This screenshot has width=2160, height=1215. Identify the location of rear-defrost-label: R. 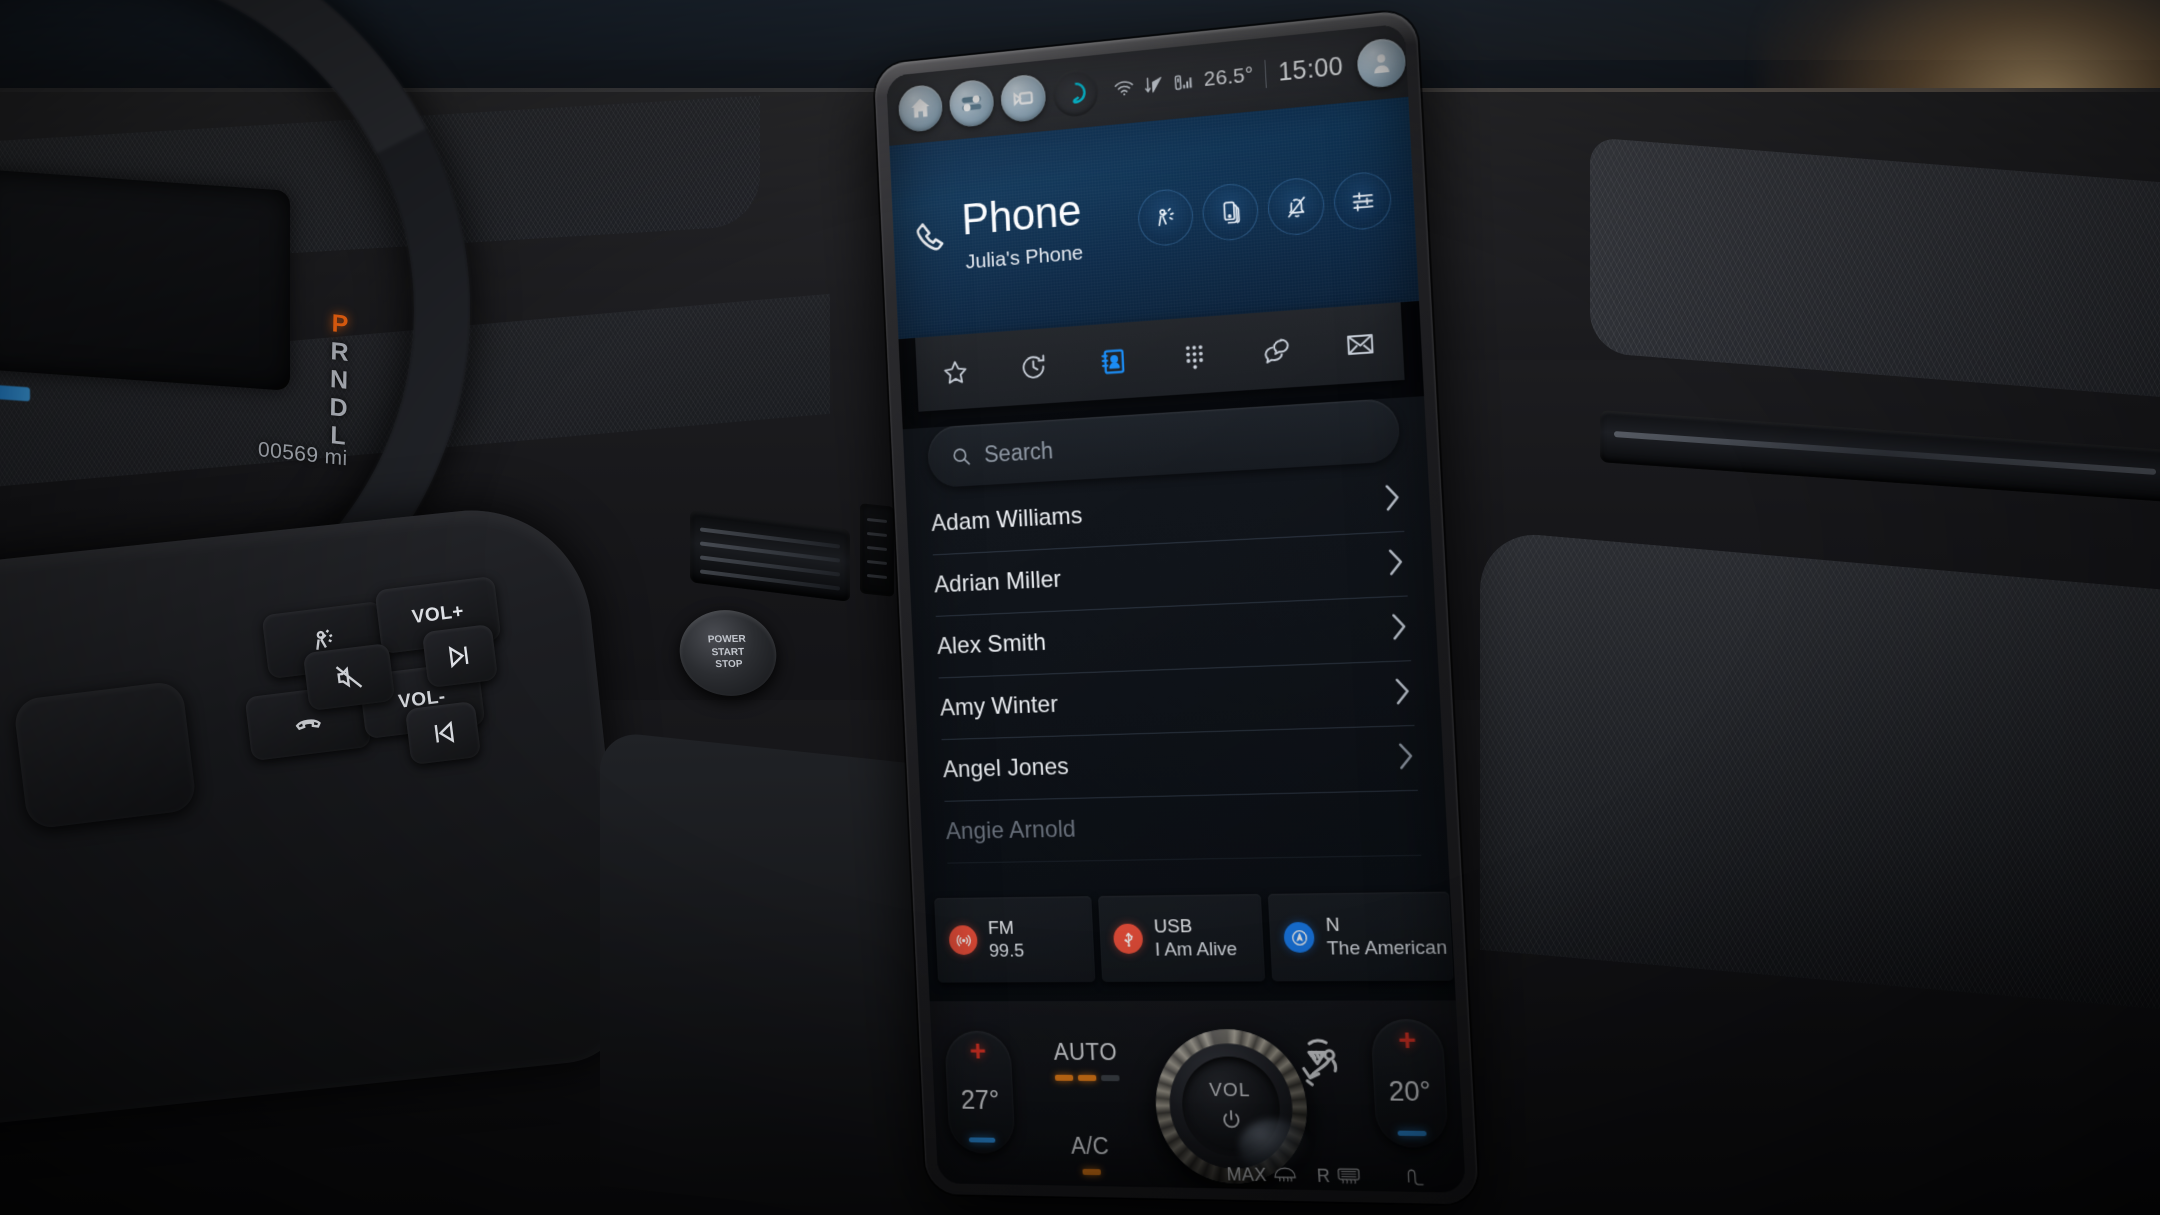
(1323, 1175).